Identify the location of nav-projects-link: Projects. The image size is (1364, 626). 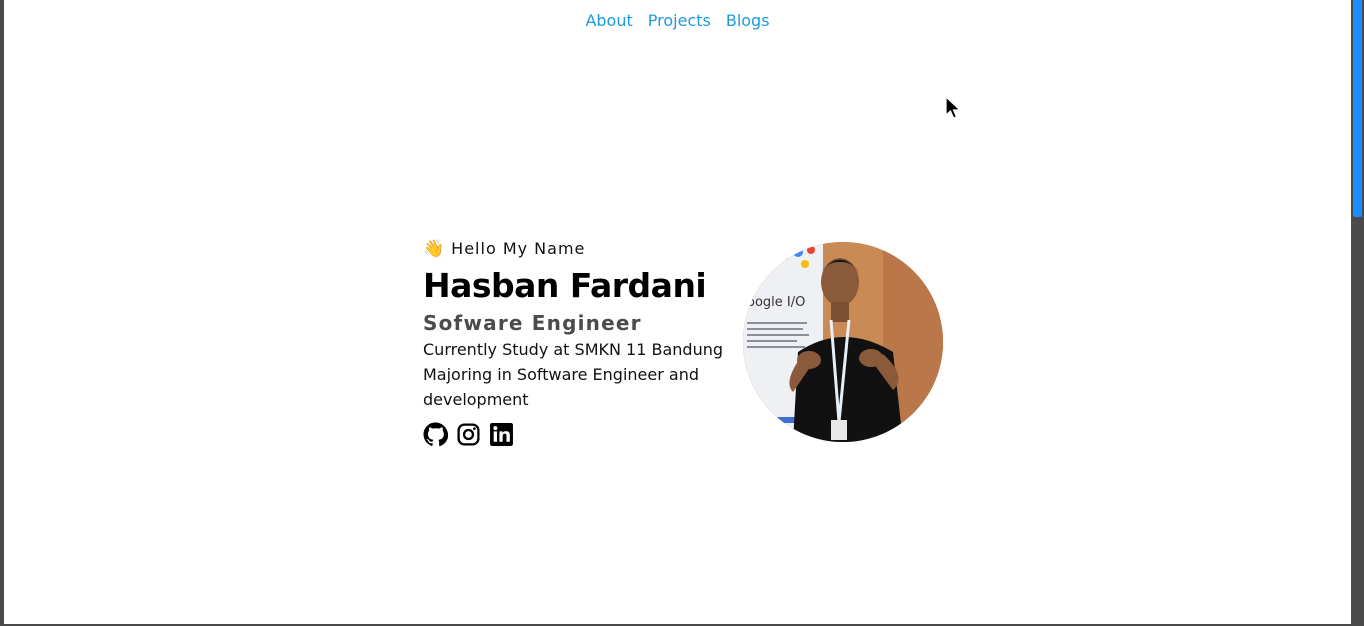
(679, 21).